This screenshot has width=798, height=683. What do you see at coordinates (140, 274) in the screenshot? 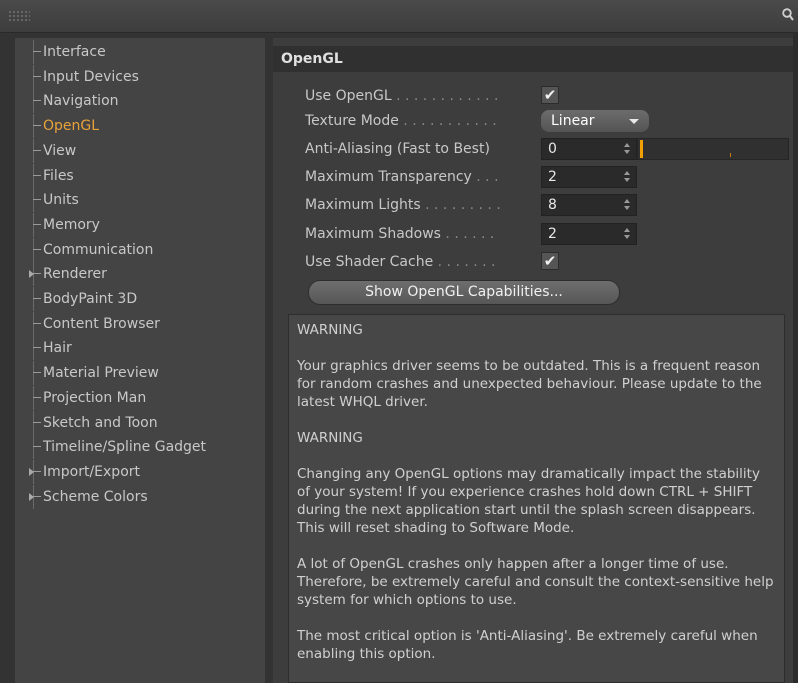
I see `sidebar-item-renderer: Renderer` at bounding box center [140, 274].